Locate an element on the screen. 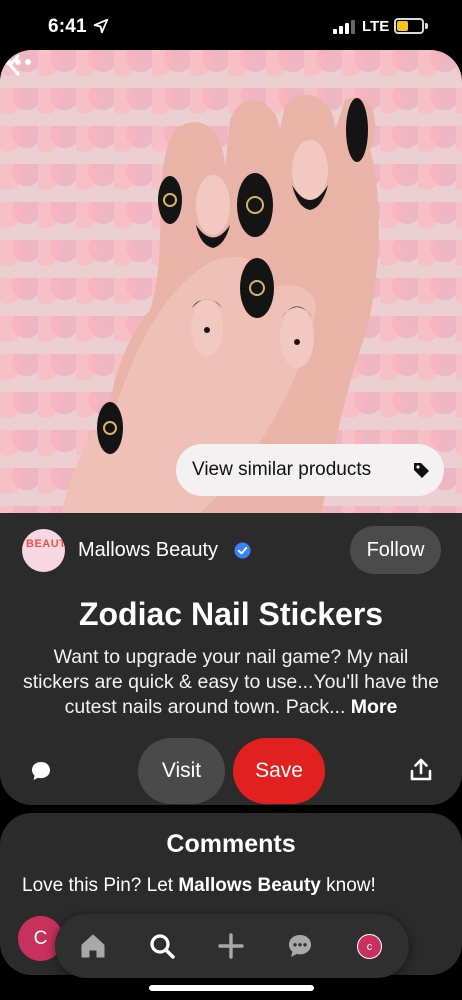 The image size is (462, 1000). follow-button: Follow is located at coordinates (395, 550).